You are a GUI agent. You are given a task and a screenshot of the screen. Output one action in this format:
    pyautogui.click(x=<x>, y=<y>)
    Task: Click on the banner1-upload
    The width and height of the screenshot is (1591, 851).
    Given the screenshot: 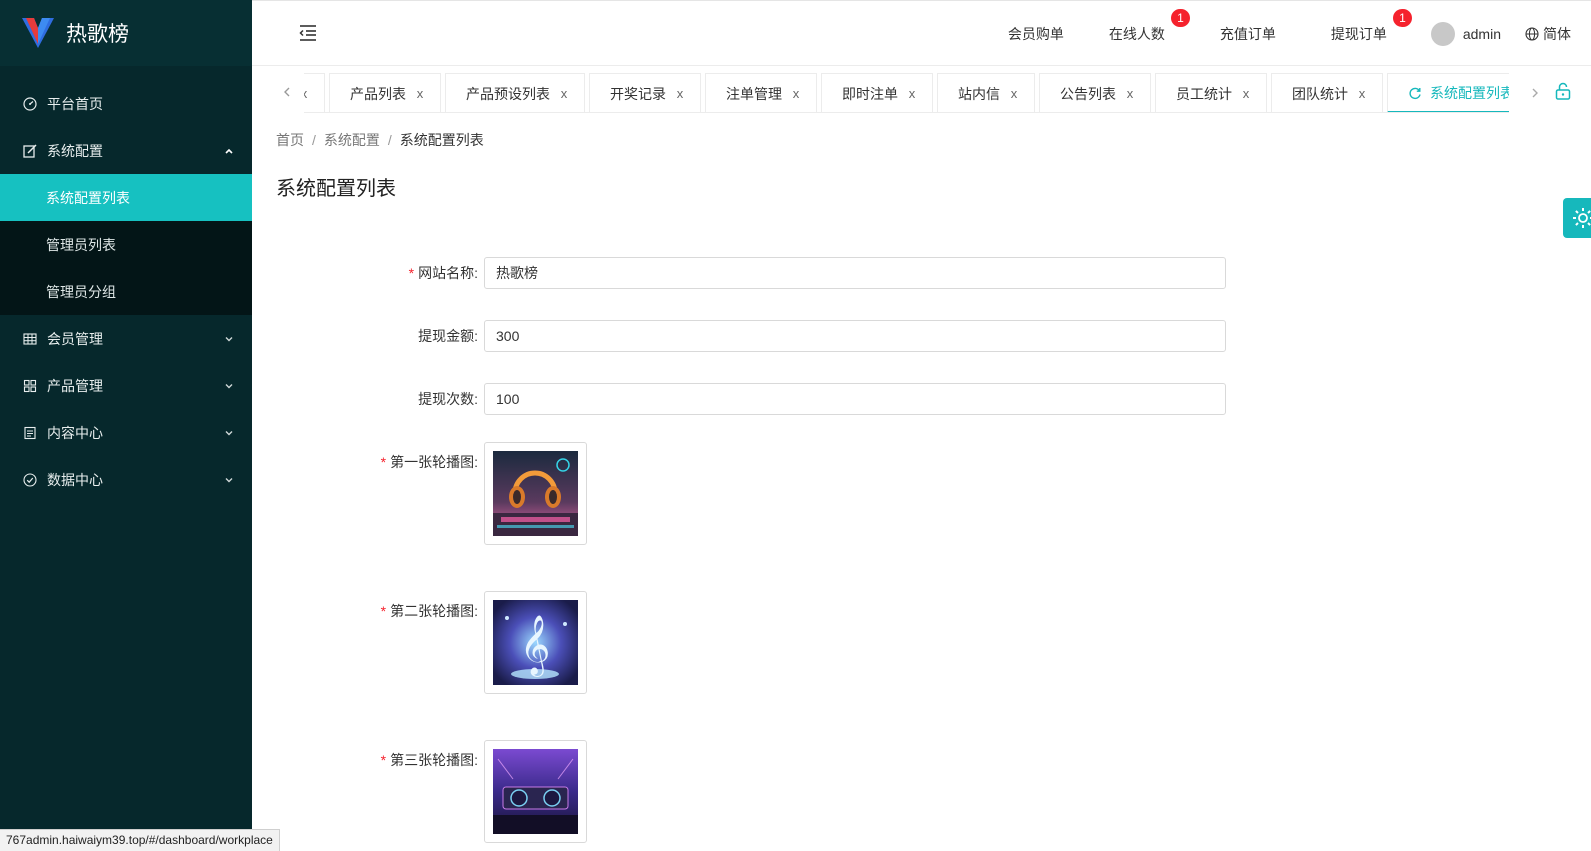 What is the action you would take?
    pyautogui.click(x=535, y=493)
    